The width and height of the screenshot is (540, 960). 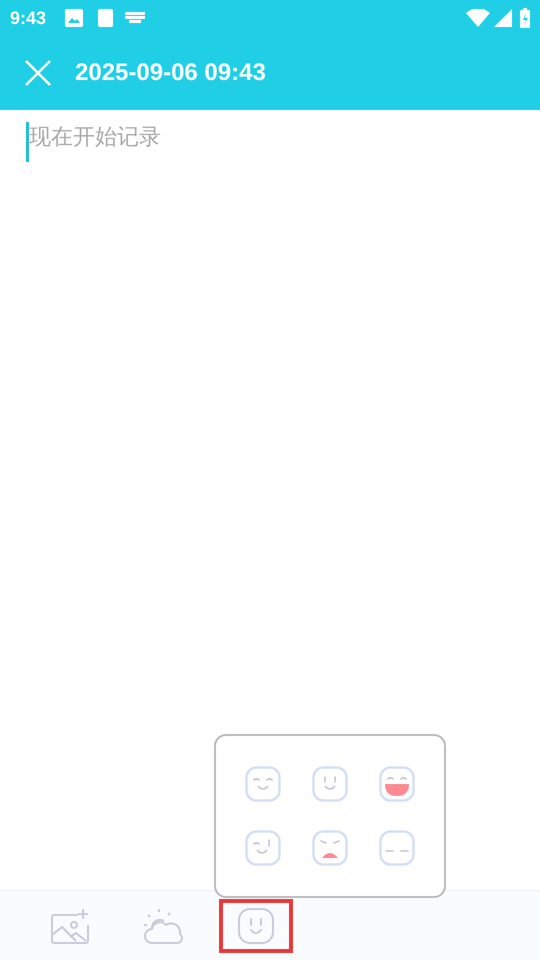 I want to click on add-image-icon, so click(x=70, y=925).